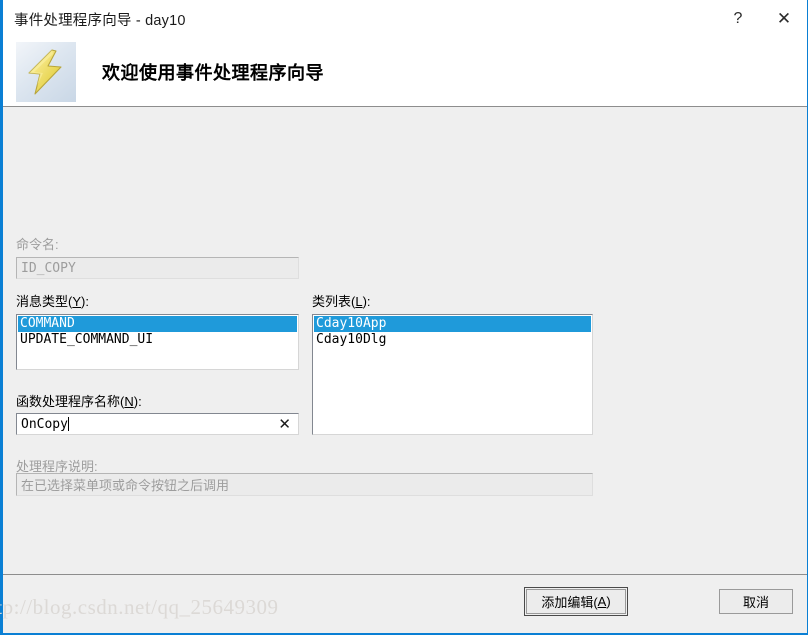 The image size is (808, 635). I want to click on message-type-label: 消息类型(Y):, so click(52, 302).